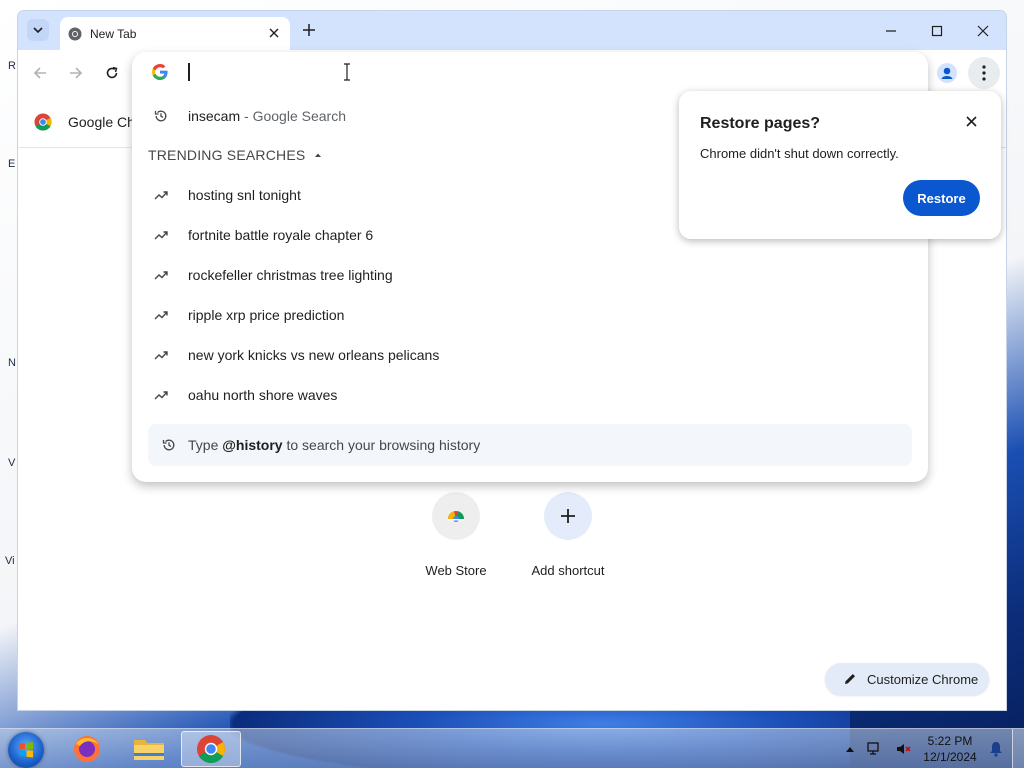 Image resolution: width=1024 pixels, height=768 pixels. I want to click on desktop-icon-label: N, so click(12, 363).